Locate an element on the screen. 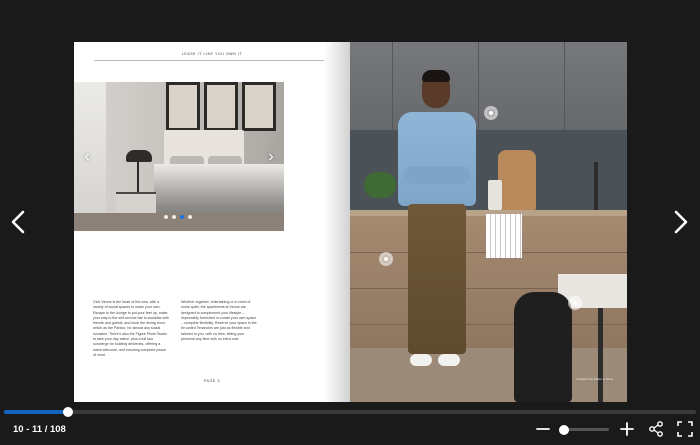 Image resolution: width=700 pixels, height=445 pixels. tea-towel is located at coordinates (504, 236).